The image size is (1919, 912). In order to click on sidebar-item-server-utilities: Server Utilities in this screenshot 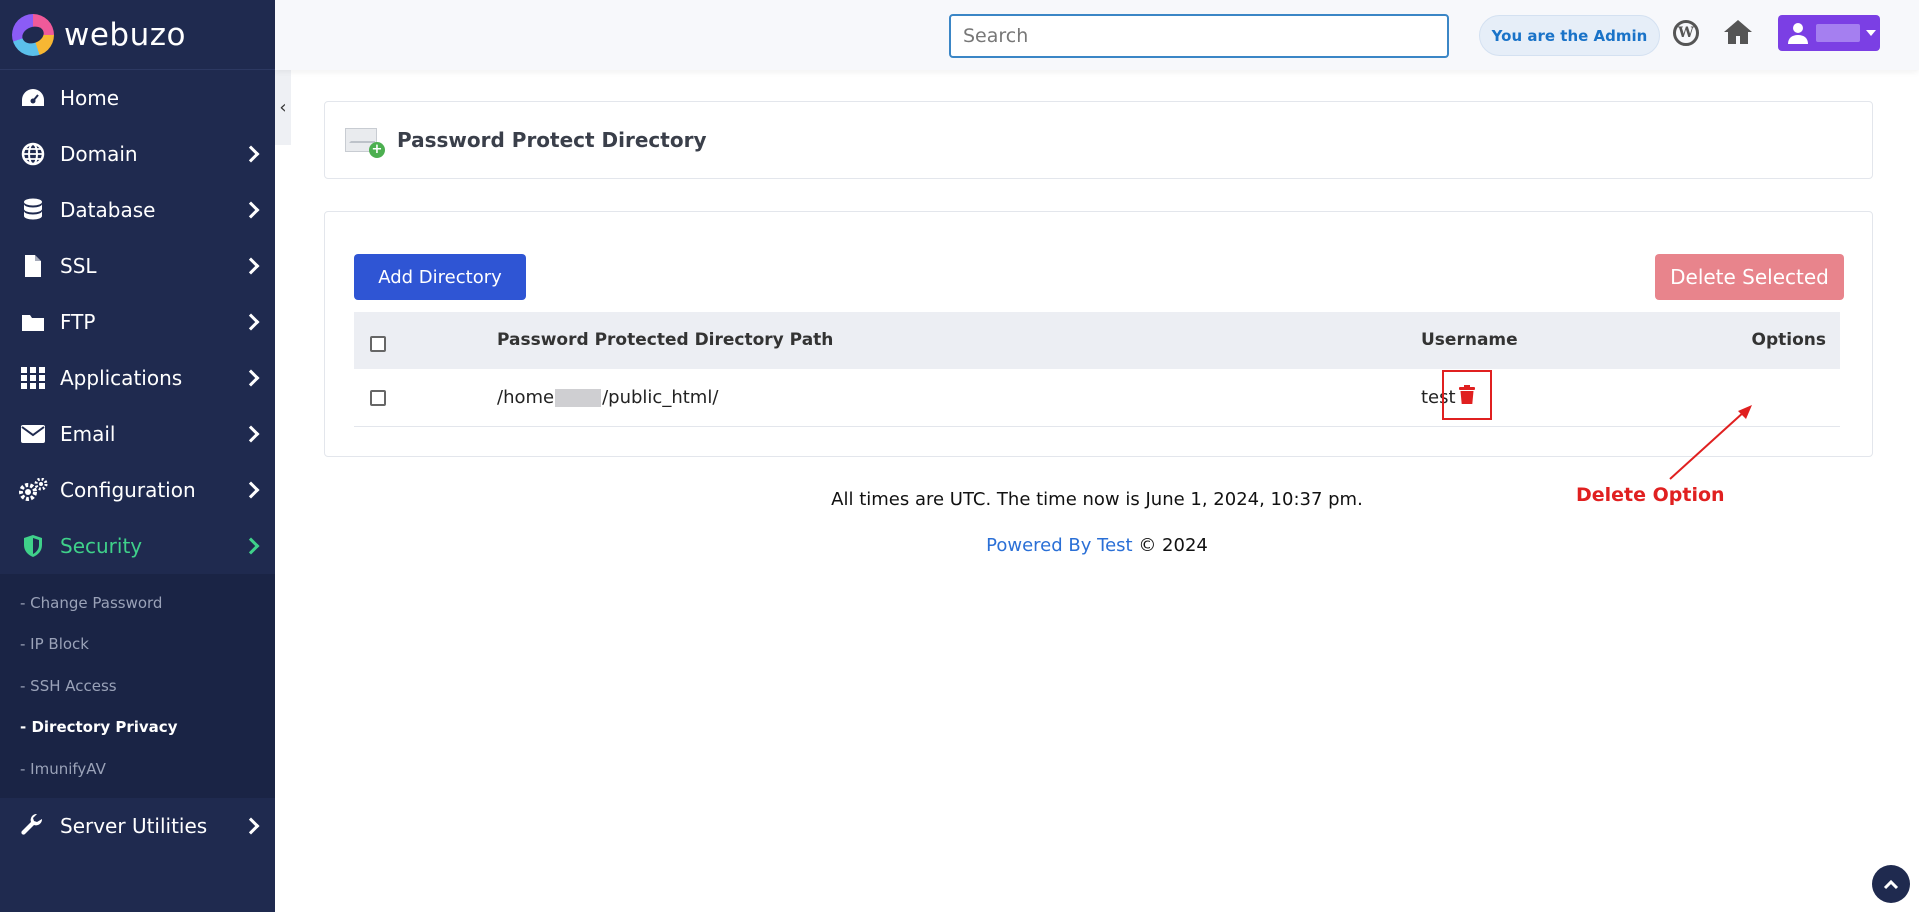, I will do `click(137, 826)`.